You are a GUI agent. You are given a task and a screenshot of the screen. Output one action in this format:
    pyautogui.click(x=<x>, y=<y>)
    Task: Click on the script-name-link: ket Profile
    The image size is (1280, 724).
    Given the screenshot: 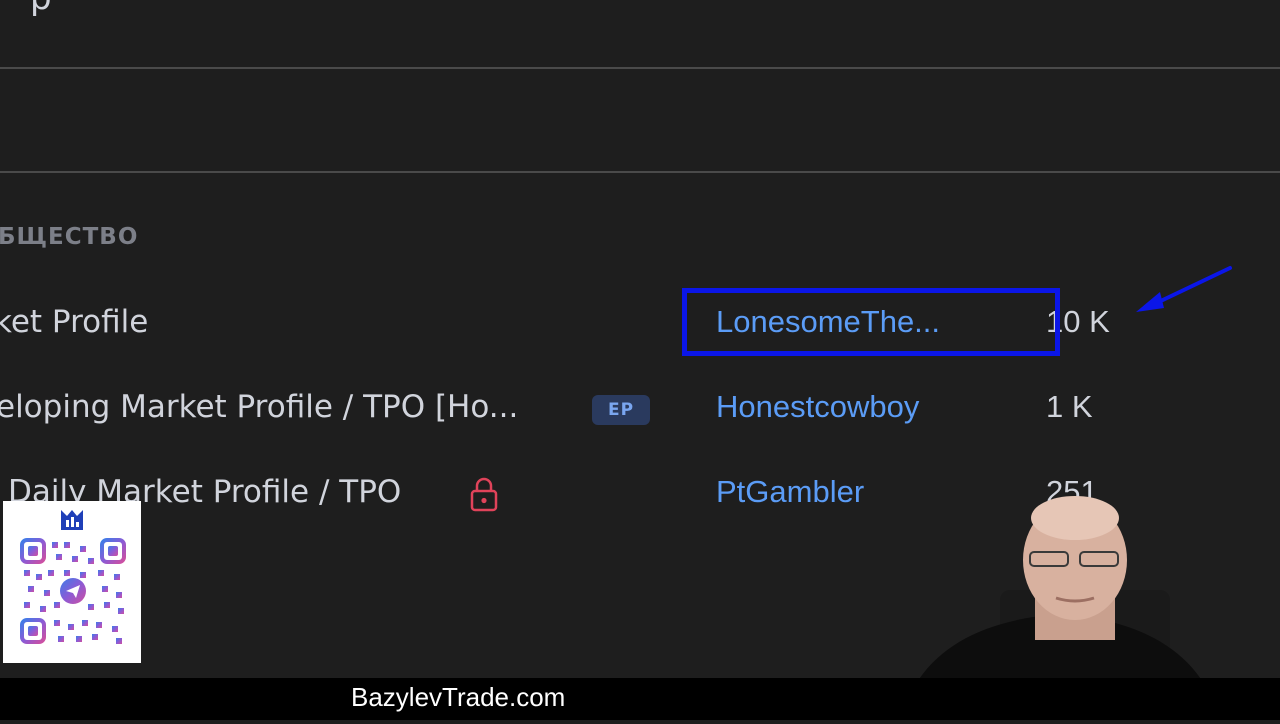 What is the action you would take?
    pyautogui.click(x=74, y=322)
    